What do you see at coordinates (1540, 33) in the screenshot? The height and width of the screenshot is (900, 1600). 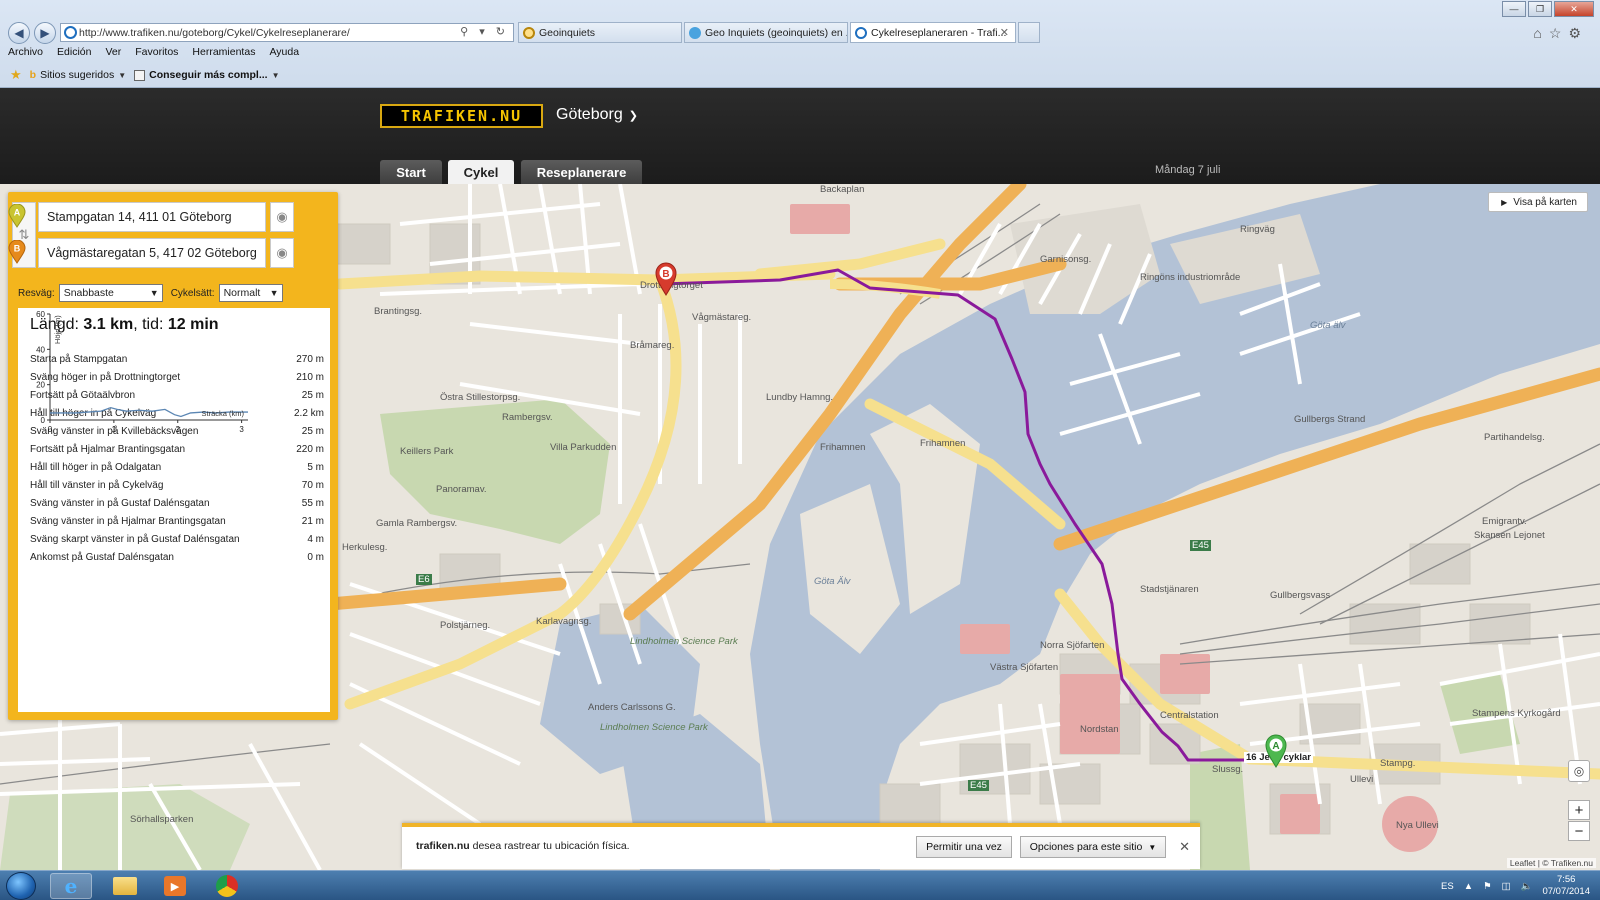 I see `home-icon: ⌂` at bounding box center [1540, 33].